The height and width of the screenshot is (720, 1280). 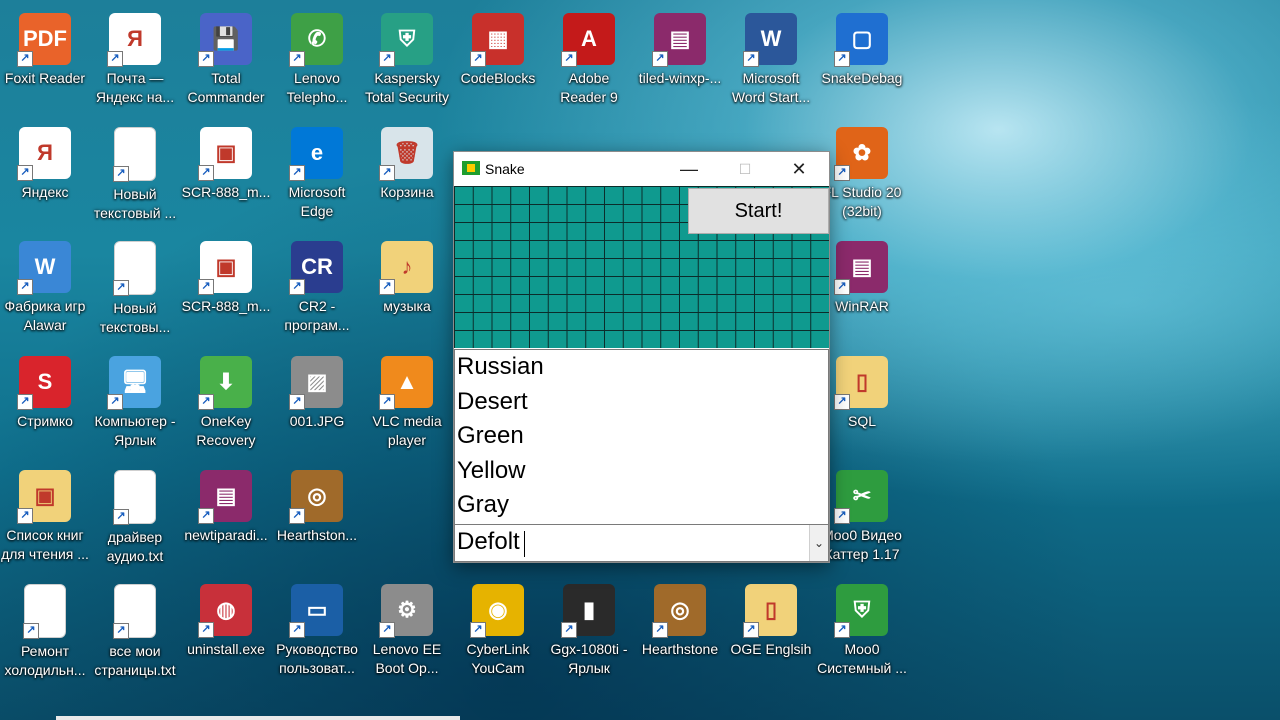 I want to click on word-icon: W ↗, so click(x=770, y=40).